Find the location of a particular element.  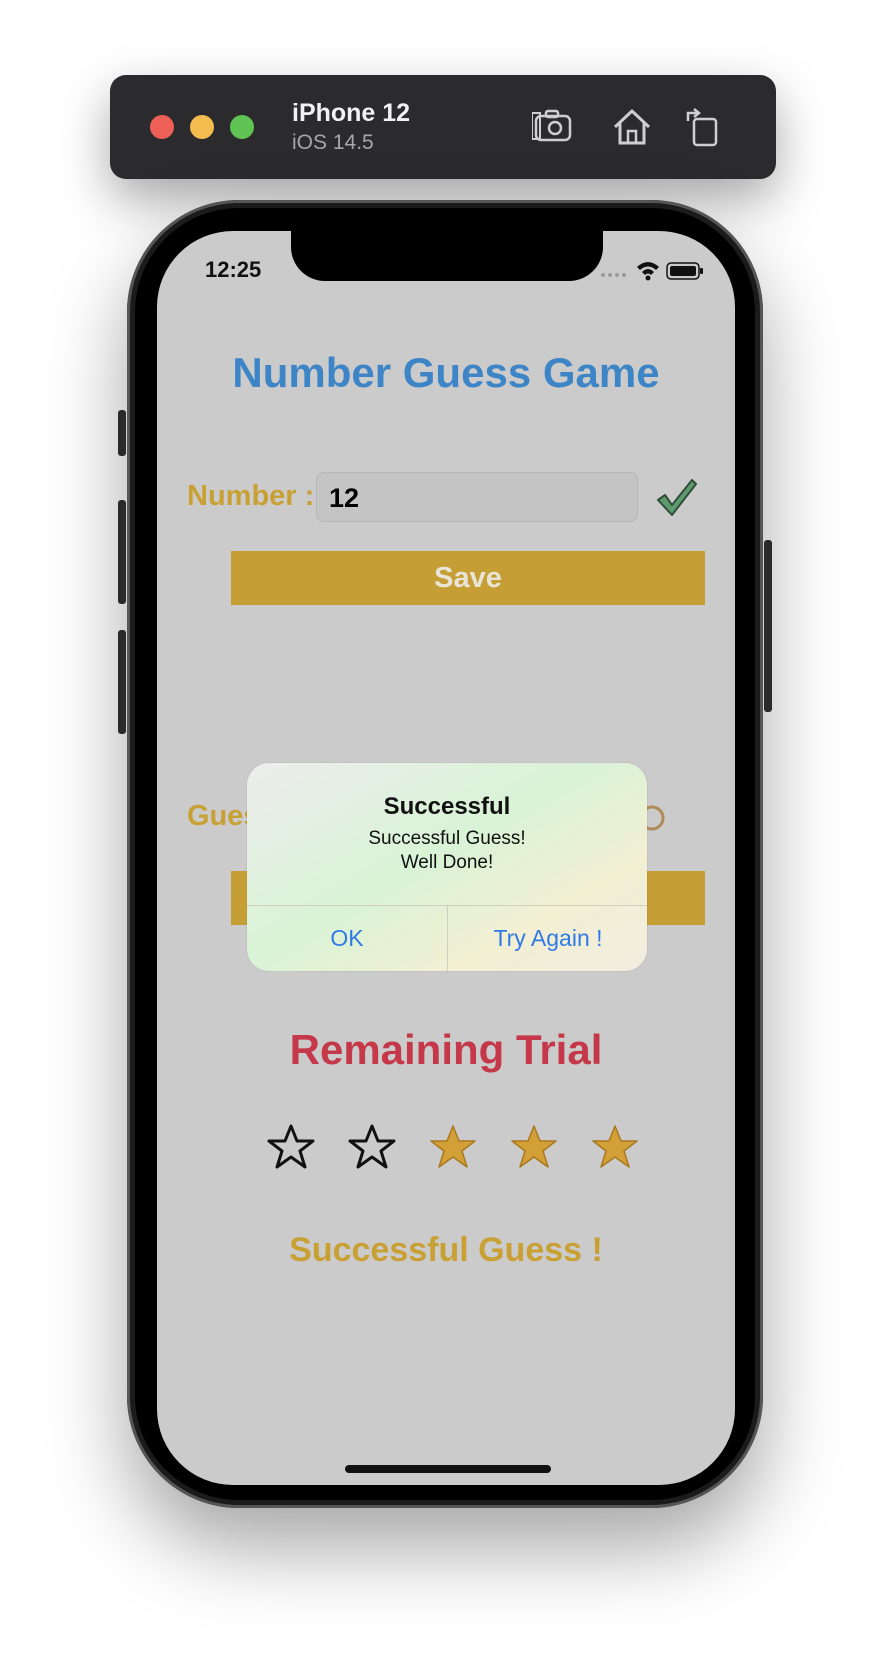

alert-message: Successful Guess! Well Done! is located at coordinates (447, 851).